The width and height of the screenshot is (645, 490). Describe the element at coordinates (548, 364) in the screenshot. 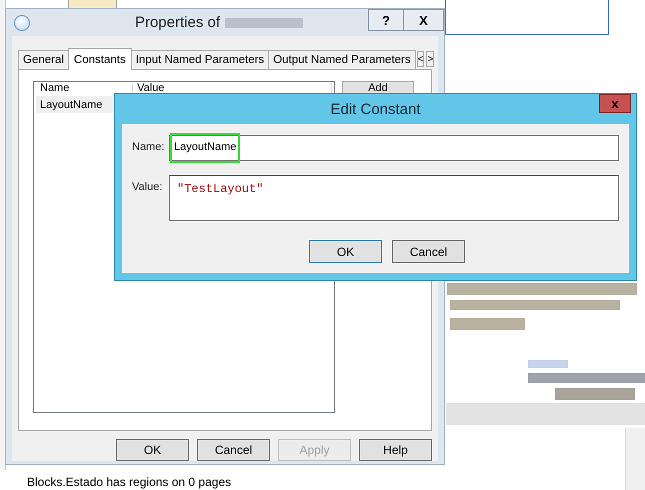

I see `blurred-content` at that location.